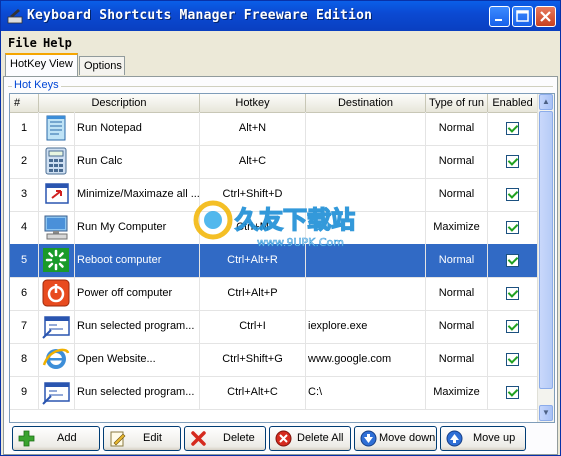  What do you see at coordinates (253, 359) in the screenshot?
I see `row-hotkey: Ctrl+Shift+G` at bounding box center [253, 359].